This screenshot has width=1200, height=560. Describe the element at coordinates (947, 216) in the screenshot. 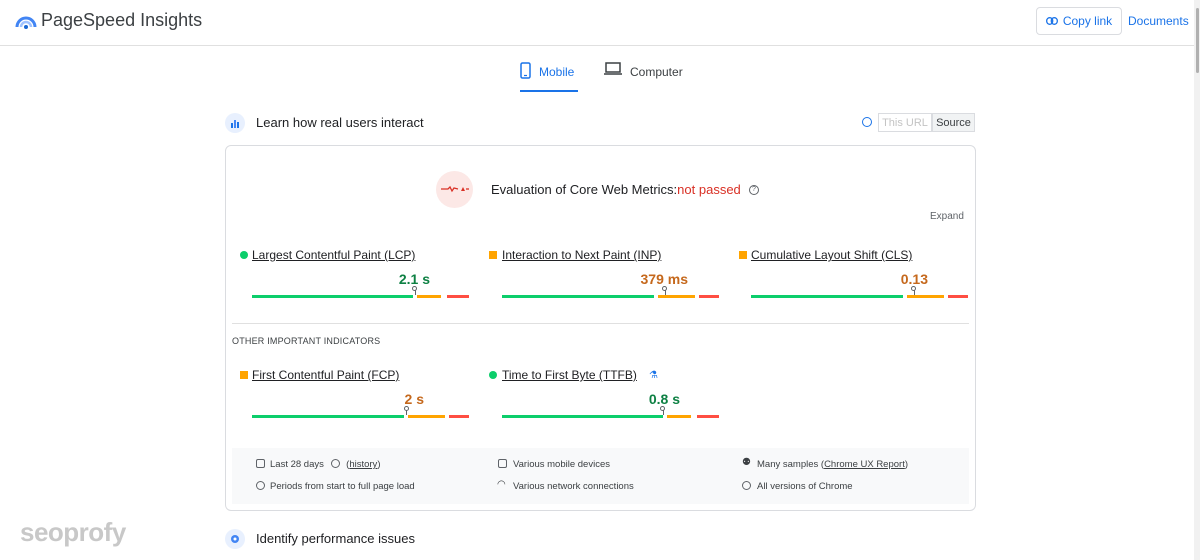

I see `expand-button: Expand` at that location.